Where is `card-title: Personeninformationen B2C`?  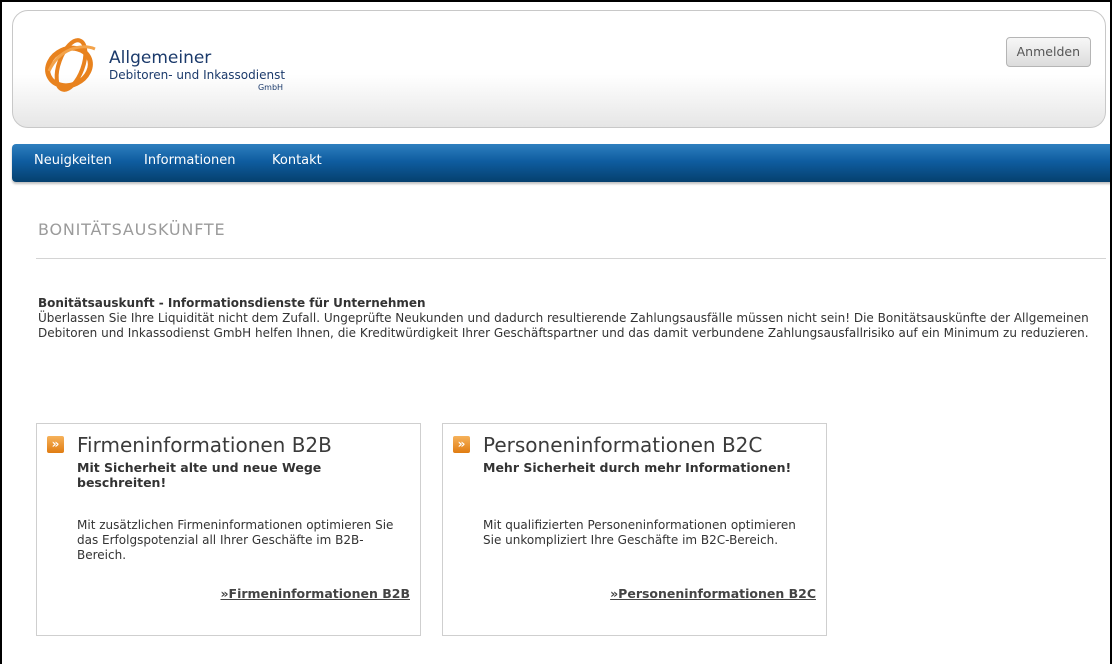 card-title: Personeninformationen B2C is located at coordinates (623, 445).